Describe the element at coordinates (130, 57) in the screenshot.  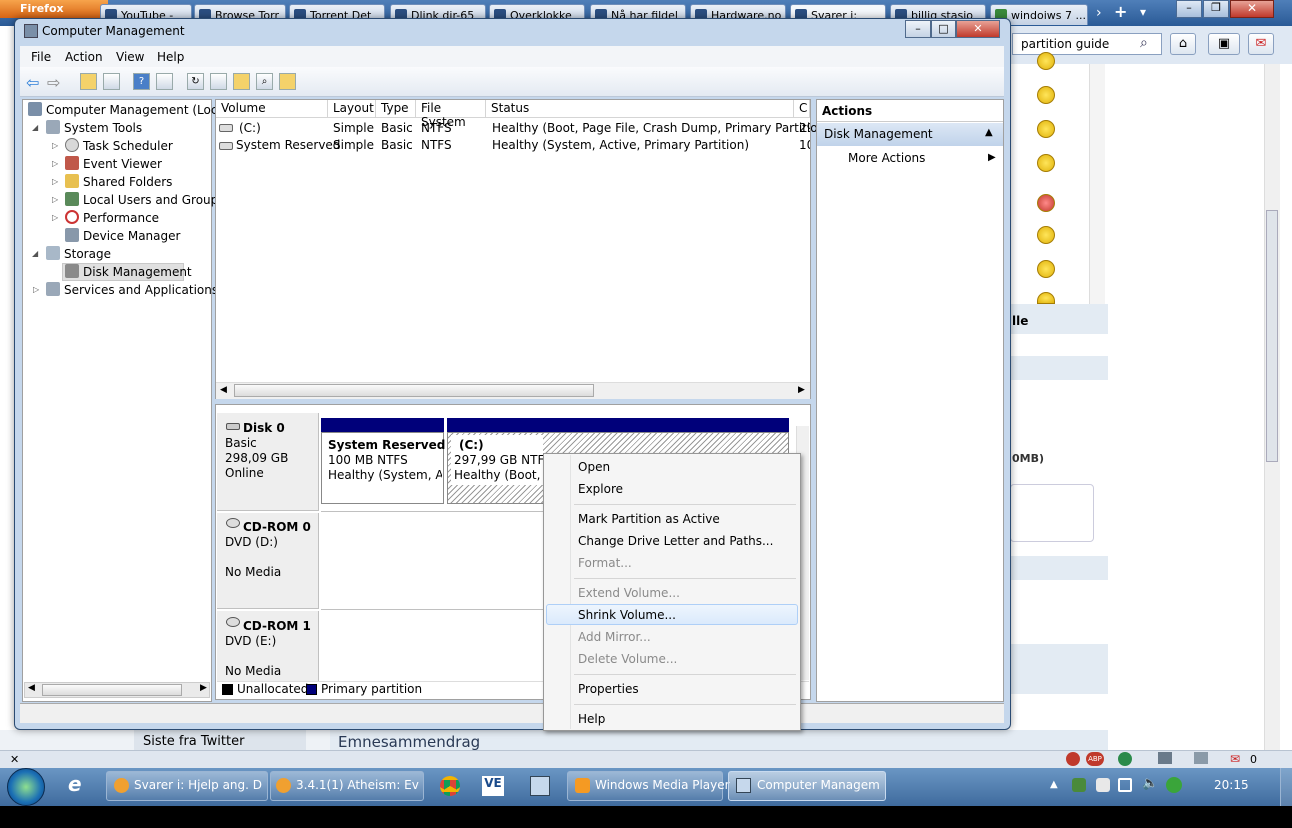
I see `menu-view: View` at that location.